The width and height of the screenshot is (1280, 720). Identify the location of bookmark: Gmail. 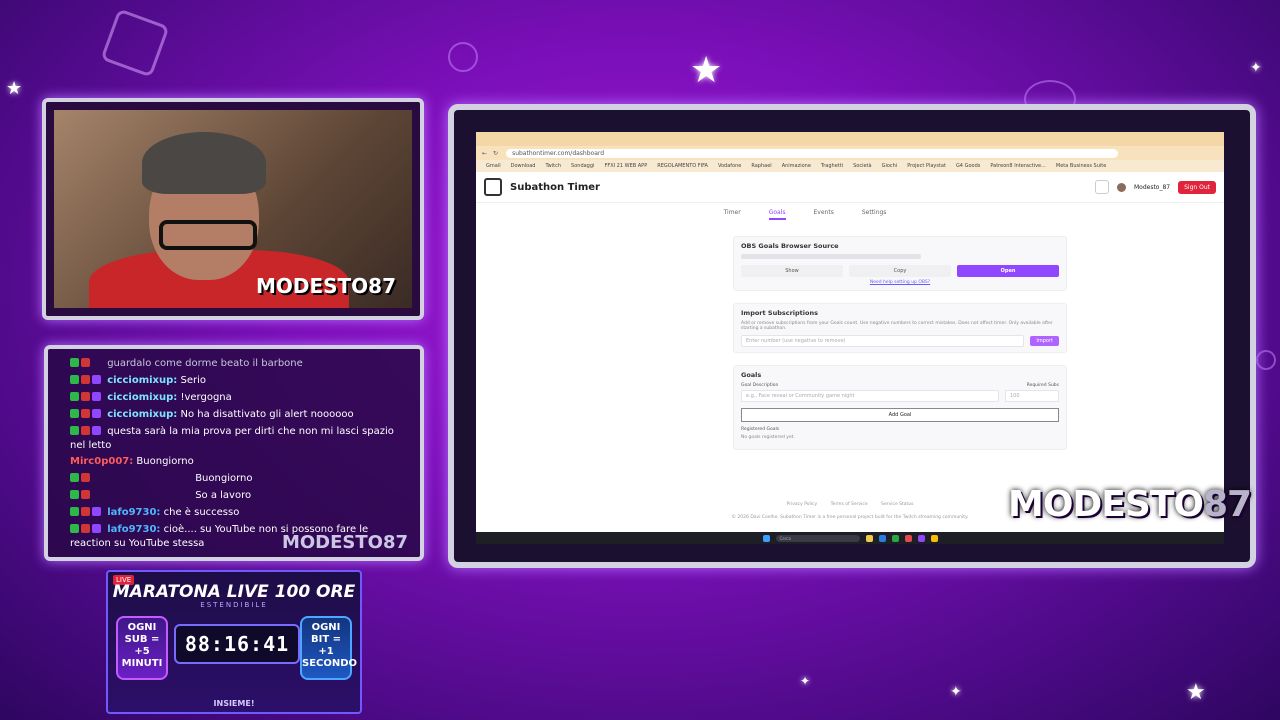
(493, 166).